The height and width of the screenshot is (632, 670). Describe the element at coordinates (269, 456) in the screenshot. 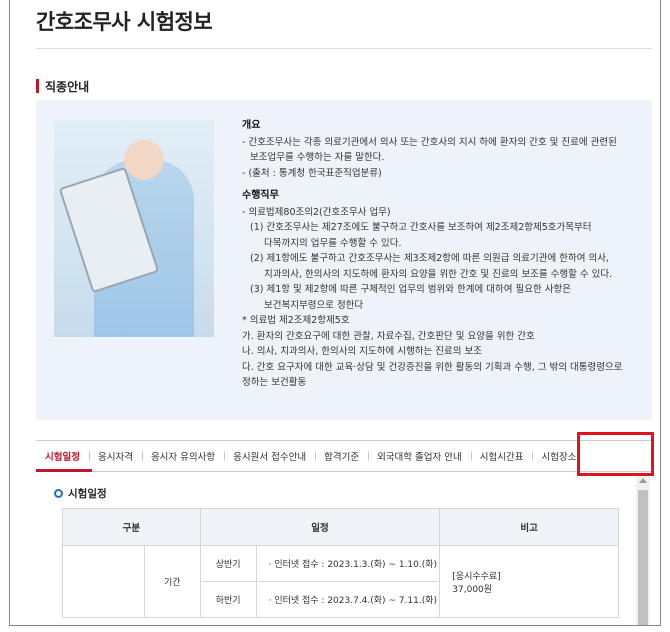

I see `tab-application: 응시원서 접수안내` at that location.